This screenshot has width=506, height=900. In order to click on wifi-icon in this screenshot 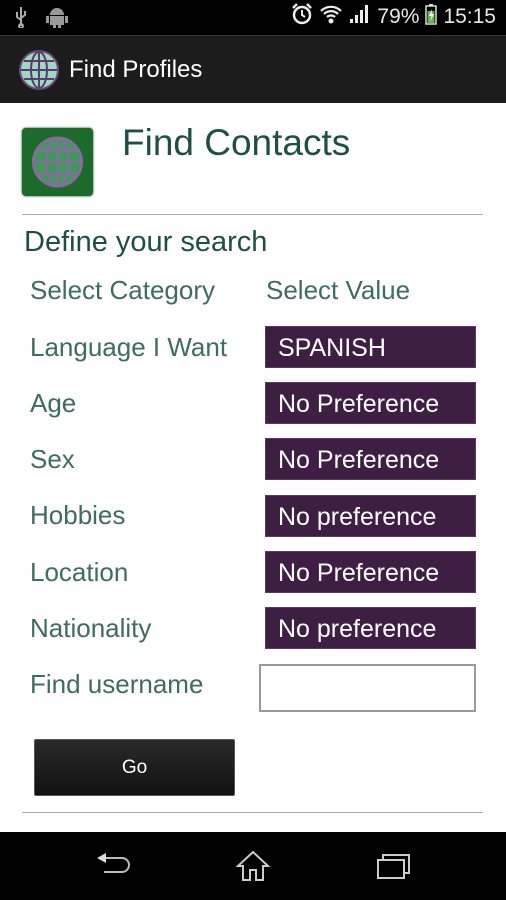, I will do `click(331, 17)`.